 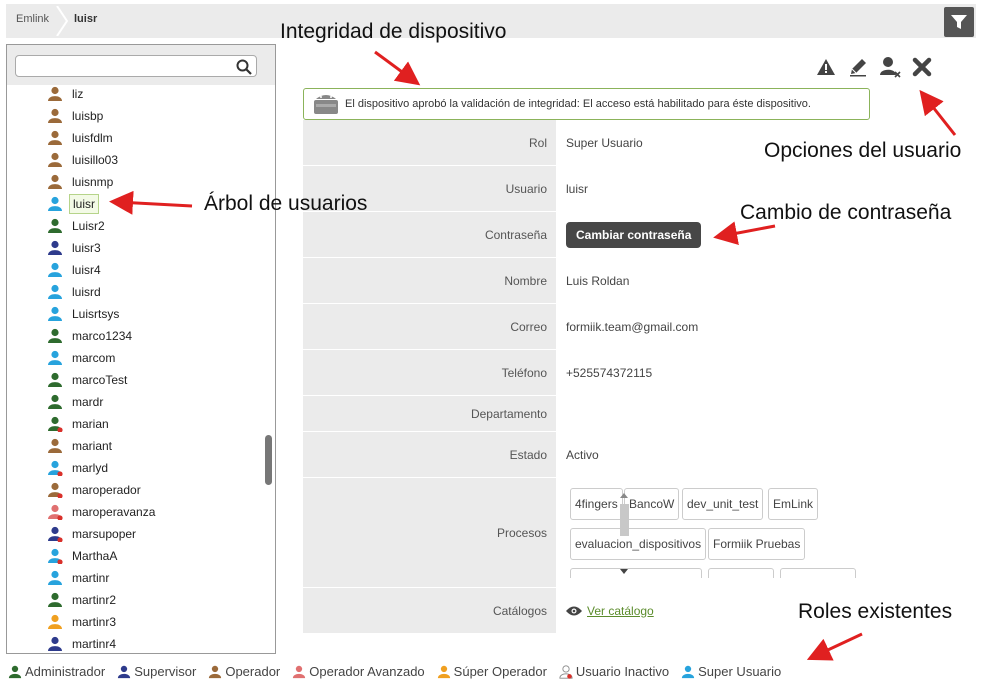 I want to click on tree-item-MarthaA: MarthaA, so click(x=135, y=556).